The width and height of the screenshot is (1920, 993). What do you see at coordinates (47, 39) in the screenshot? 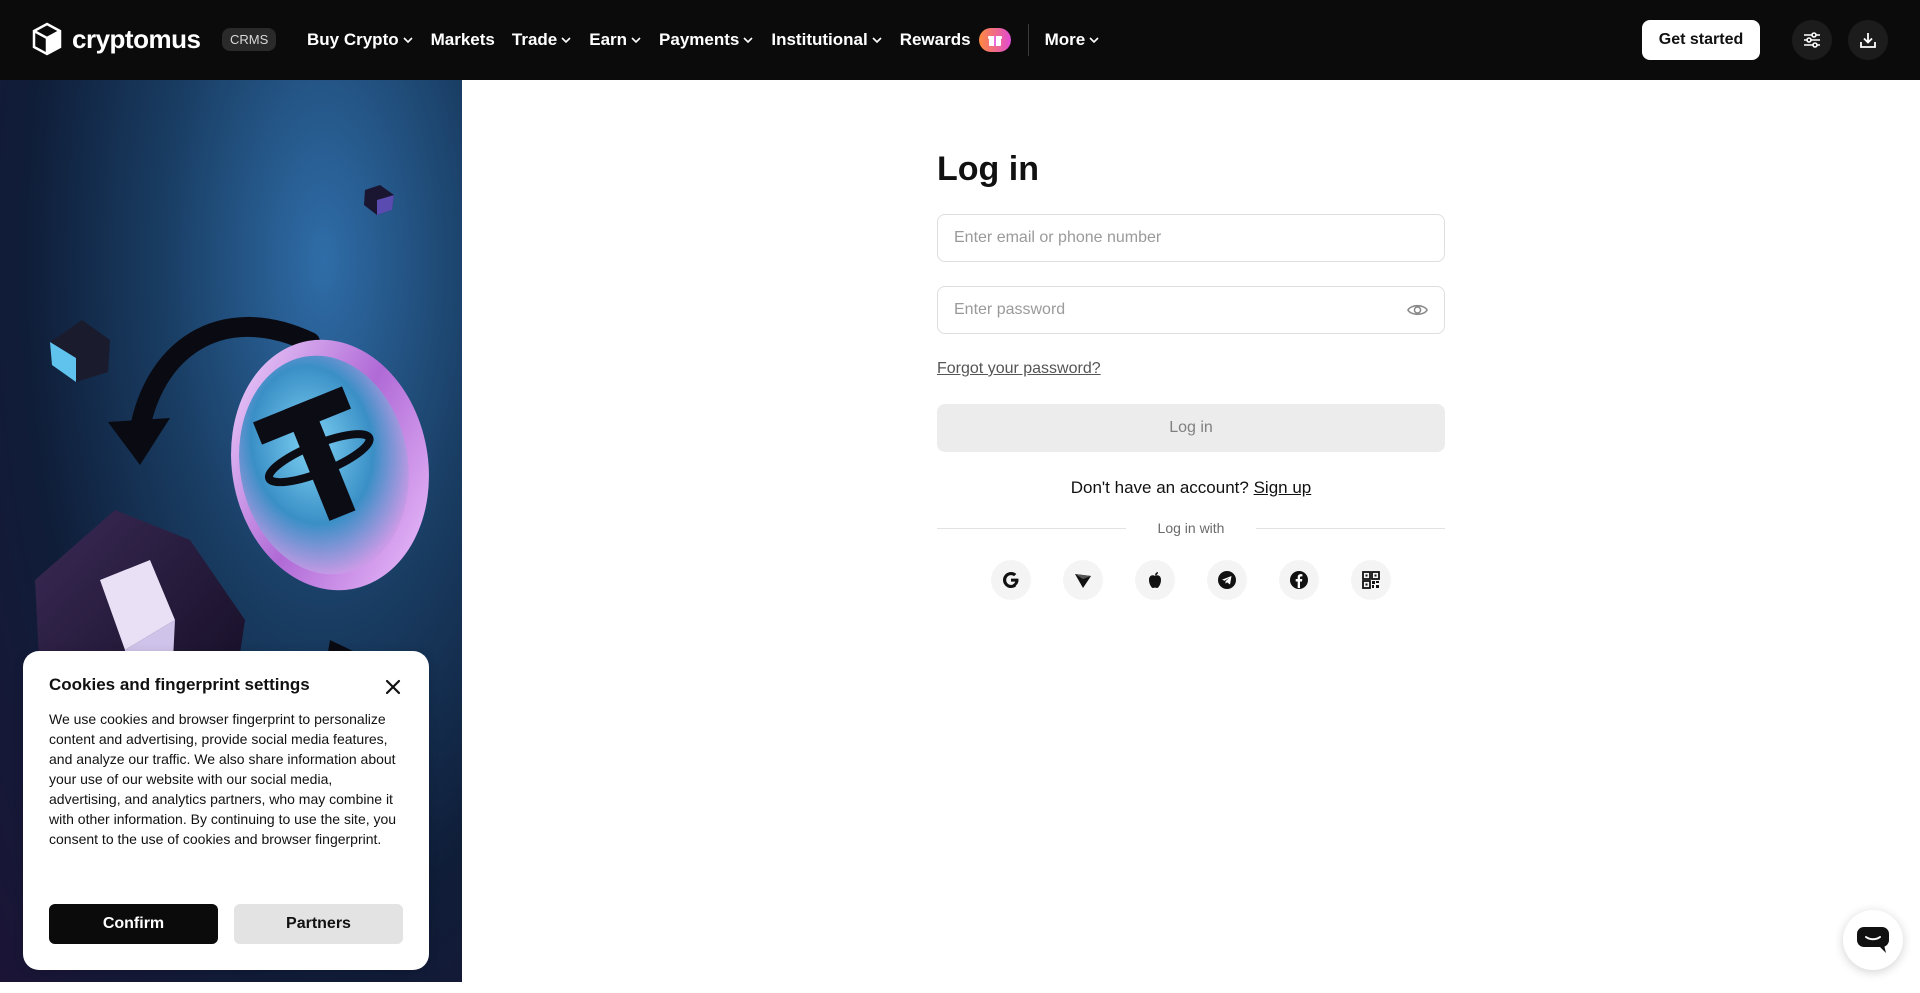
I see `cube-logo-icon` at bounding box center [47, 39].